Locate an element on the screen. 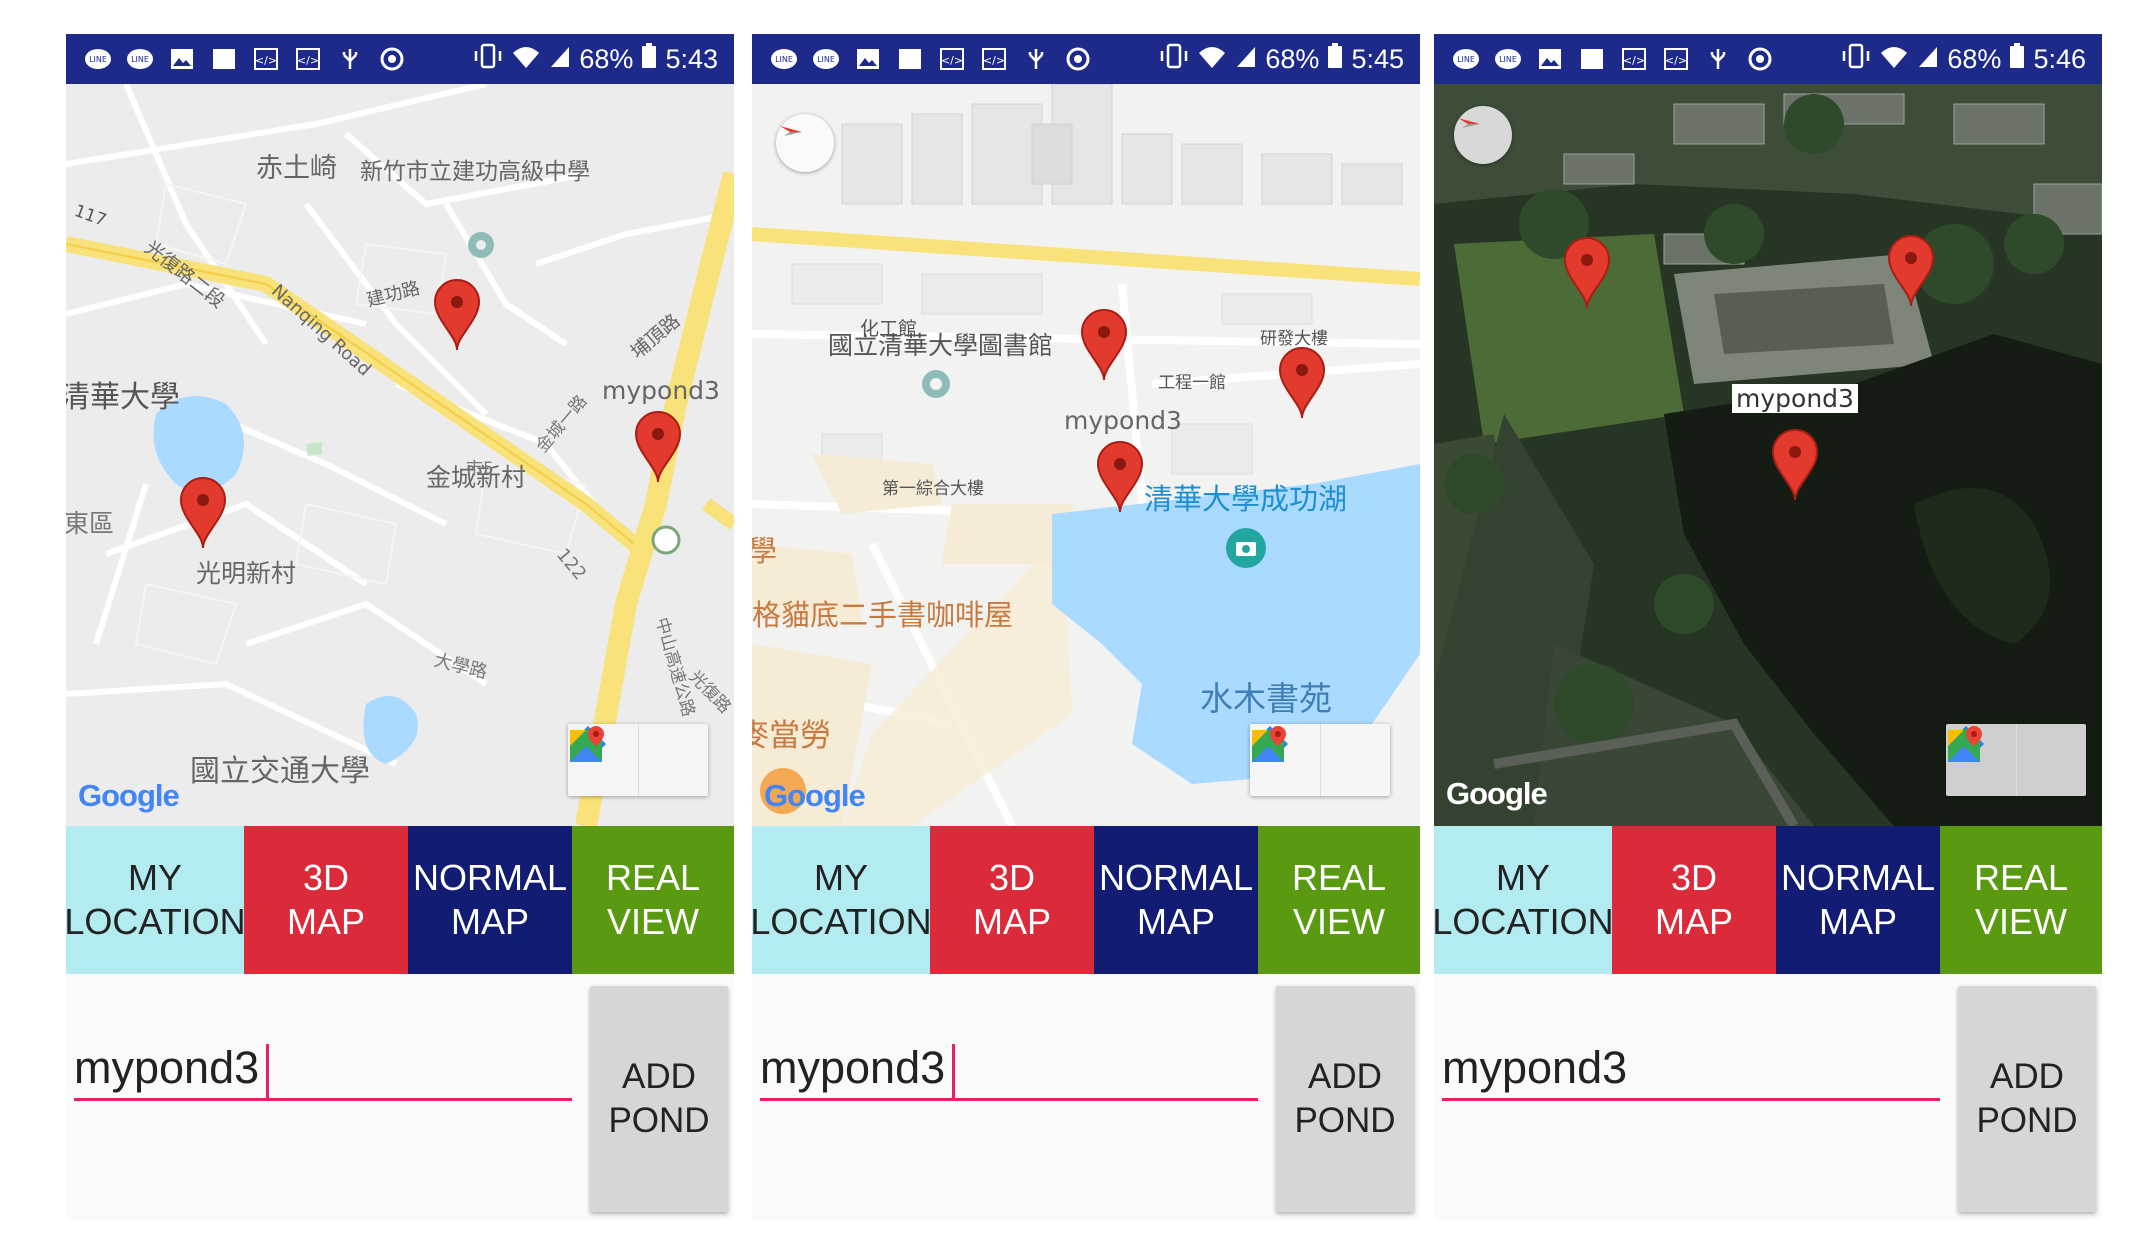 The height and width of the screenshot is (1234, 2148). map-label: 第一綜合大樓 is located at coordinates (933, 489).